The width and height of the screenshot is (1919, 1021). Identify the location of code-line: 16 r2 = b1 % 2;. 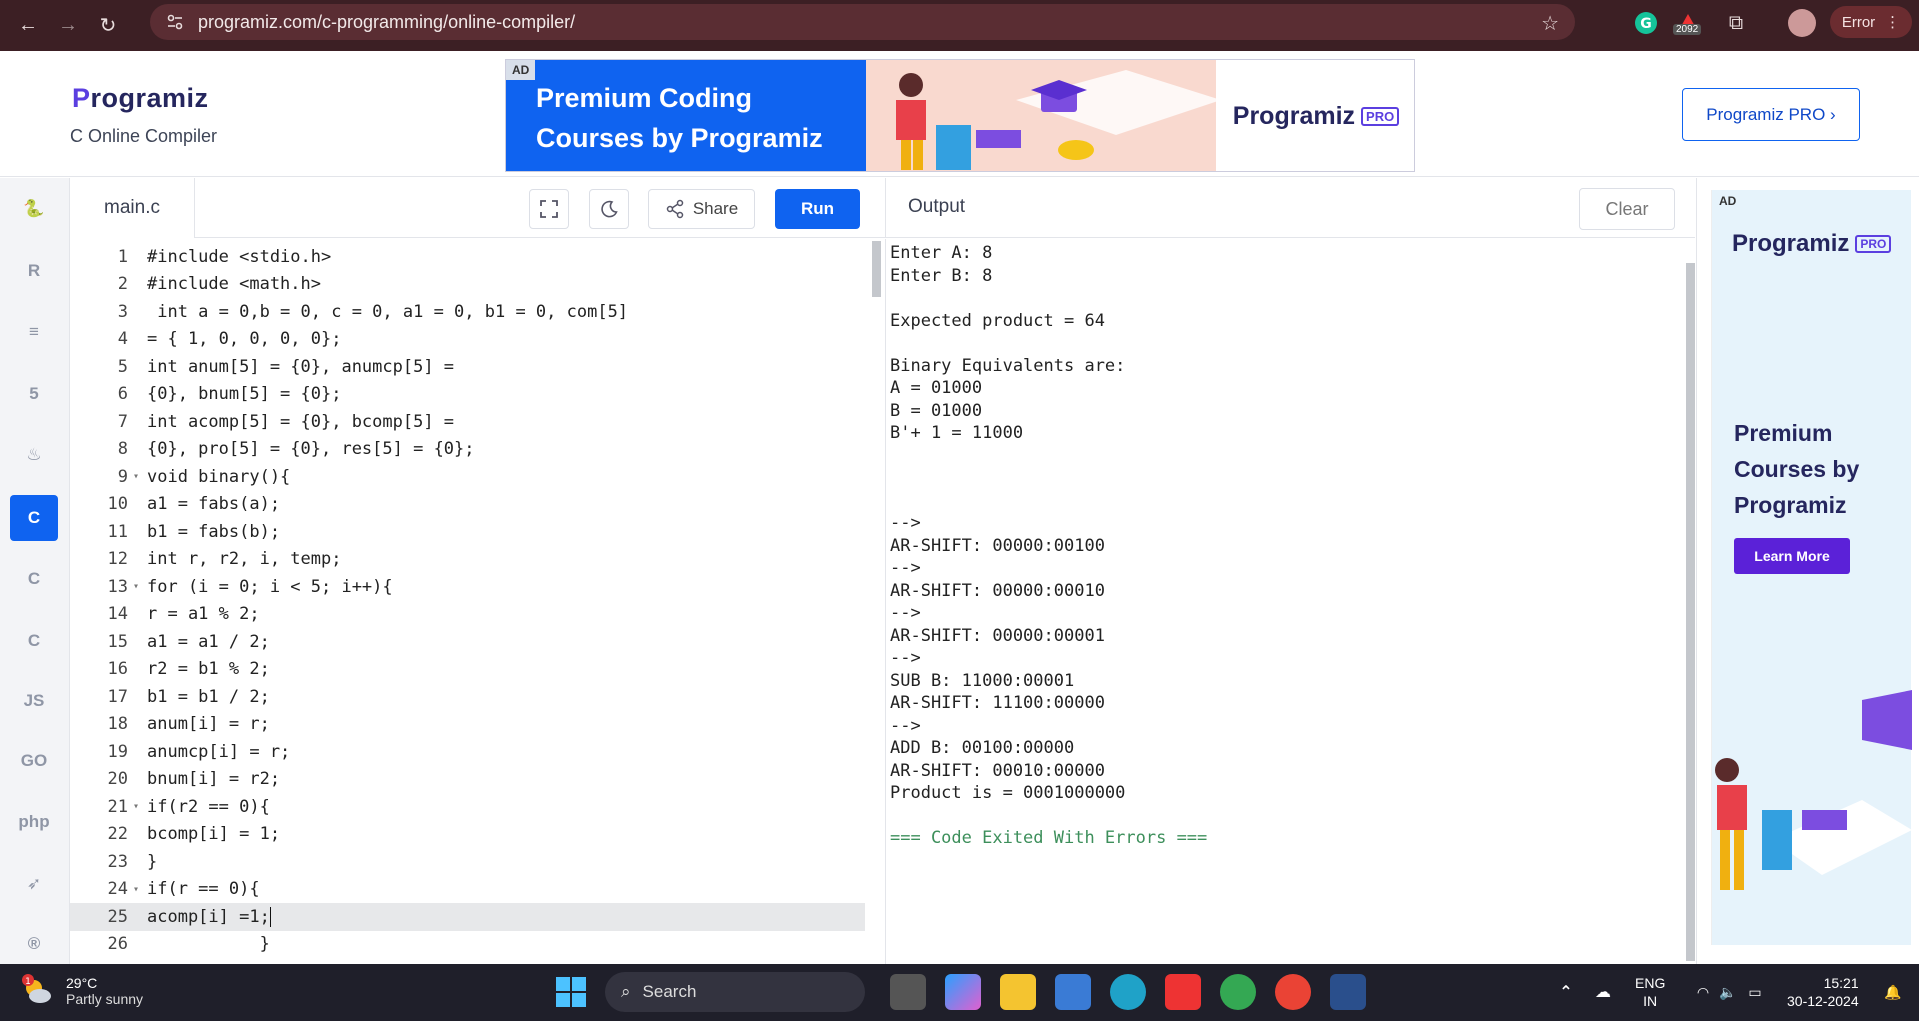
(467, 670).